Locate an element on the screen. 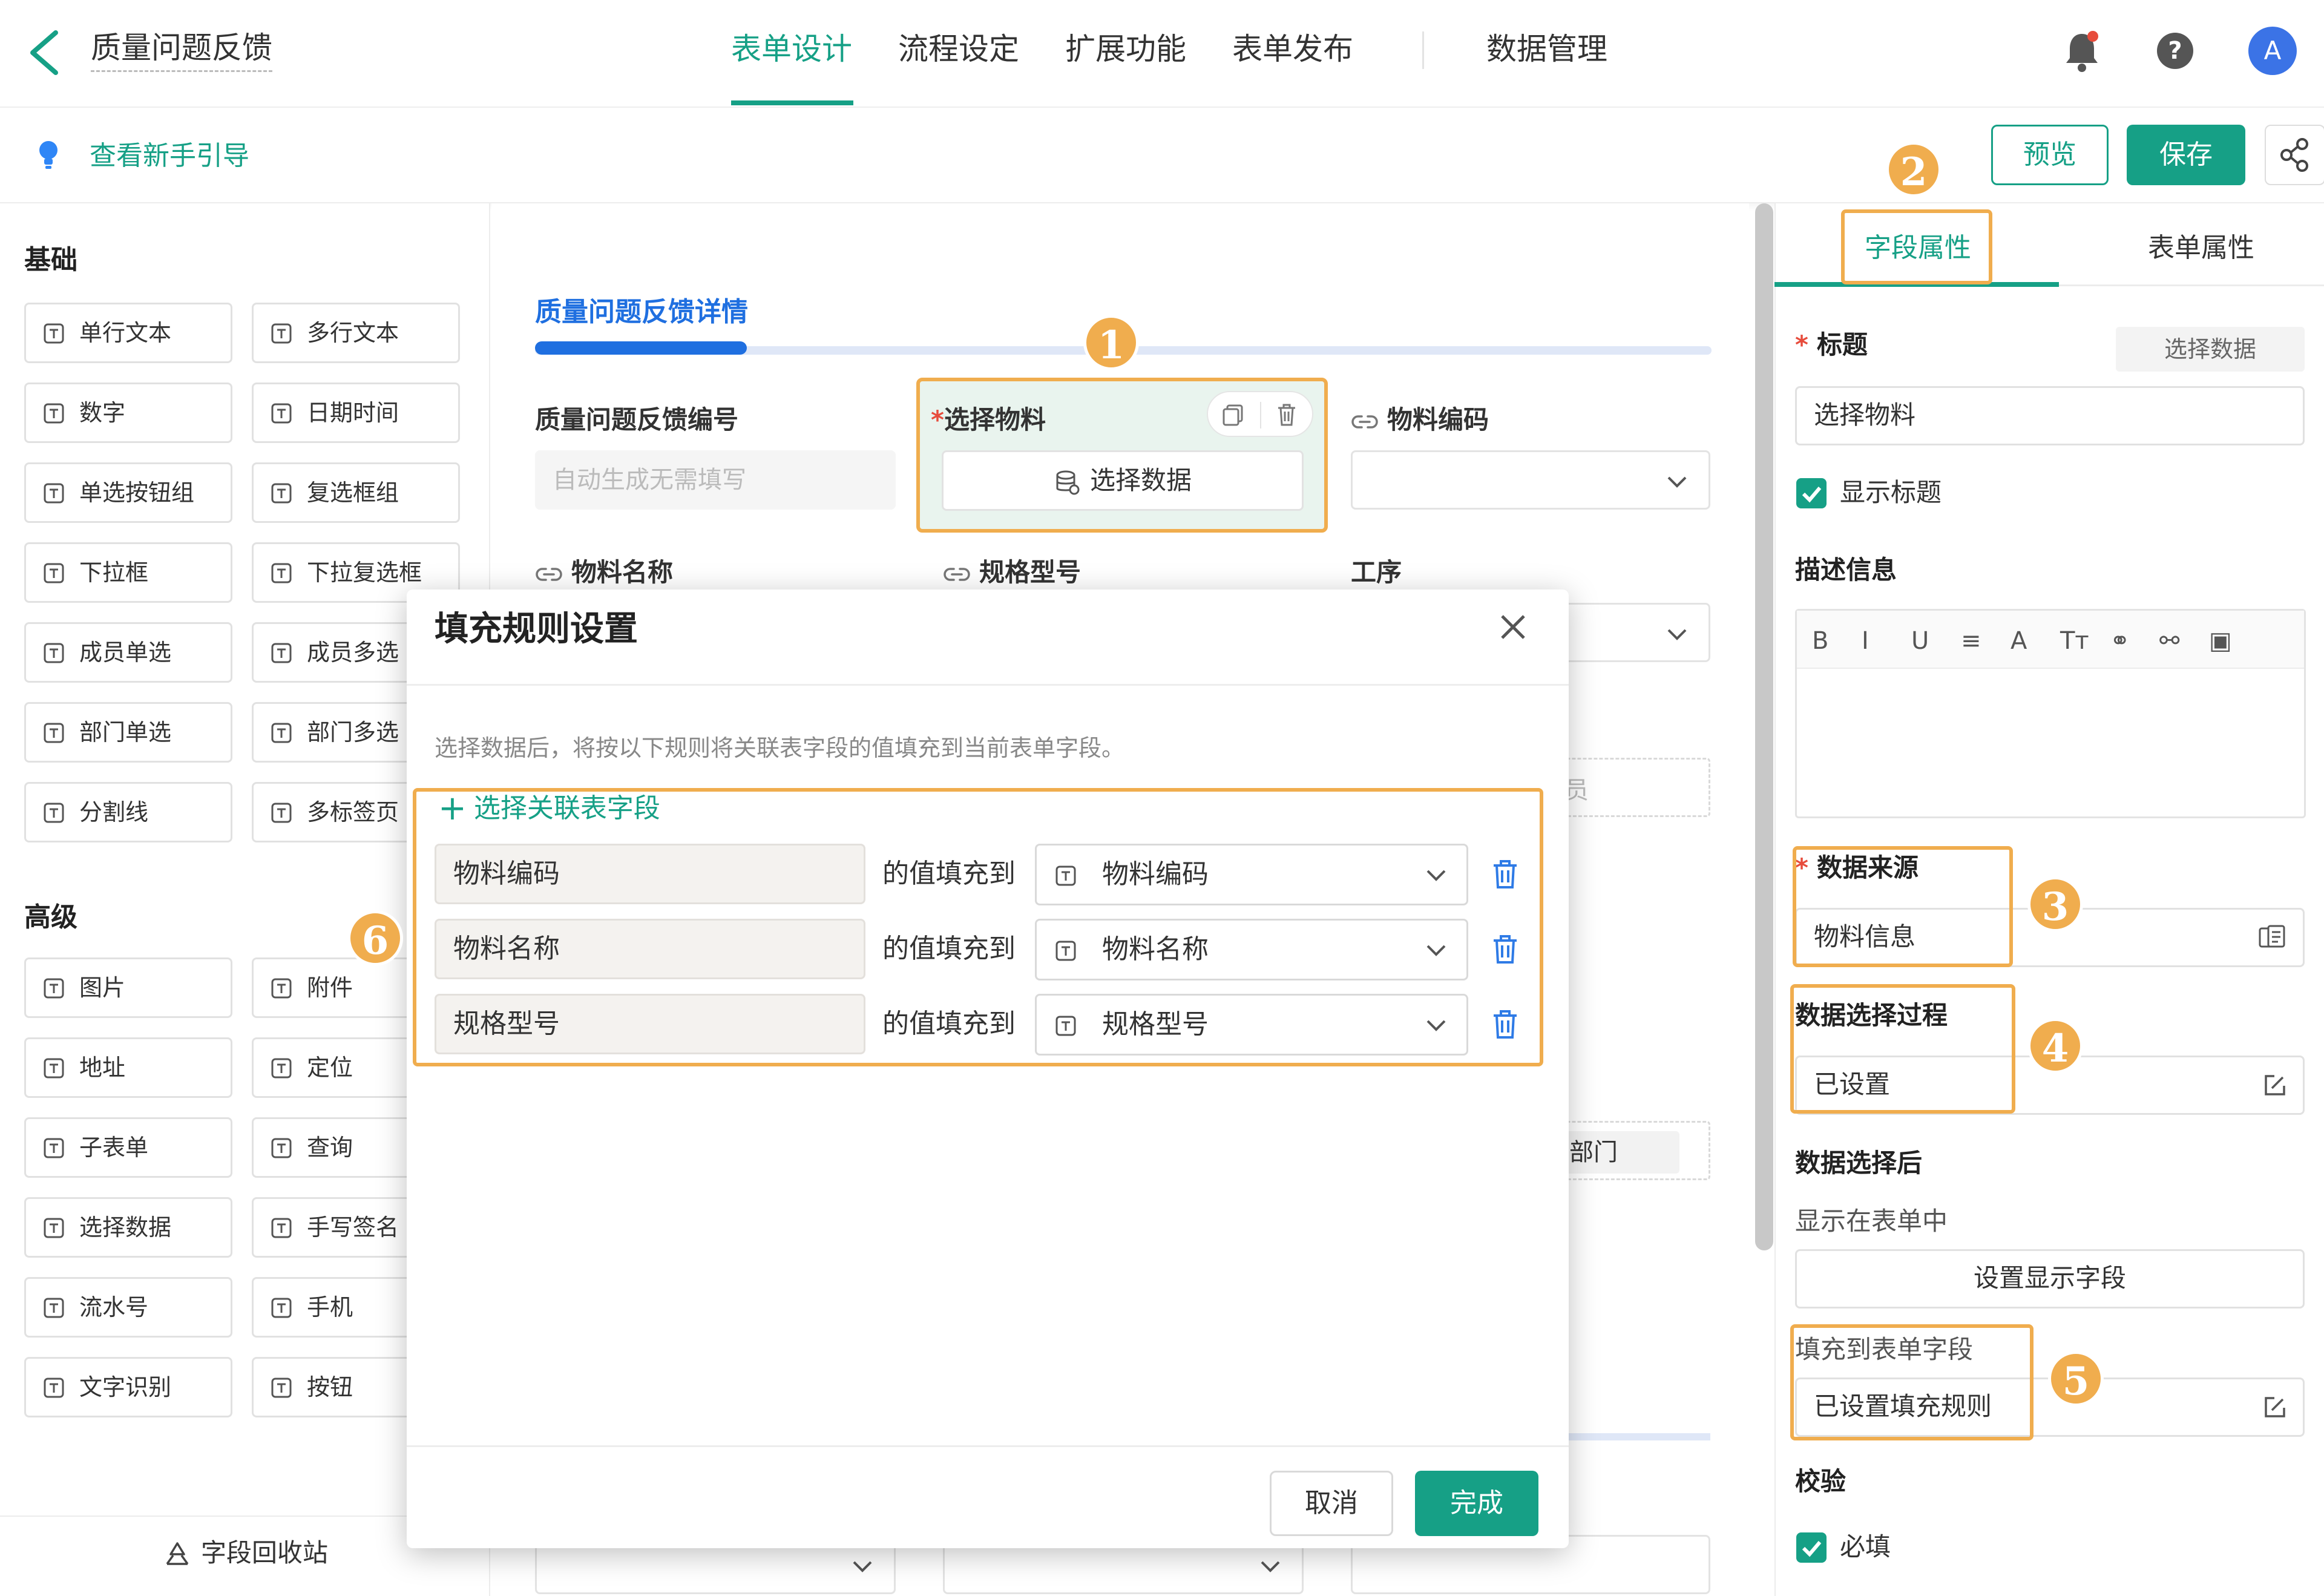  tab-form-design: 表单设计 is located at coordinates (792, 49).